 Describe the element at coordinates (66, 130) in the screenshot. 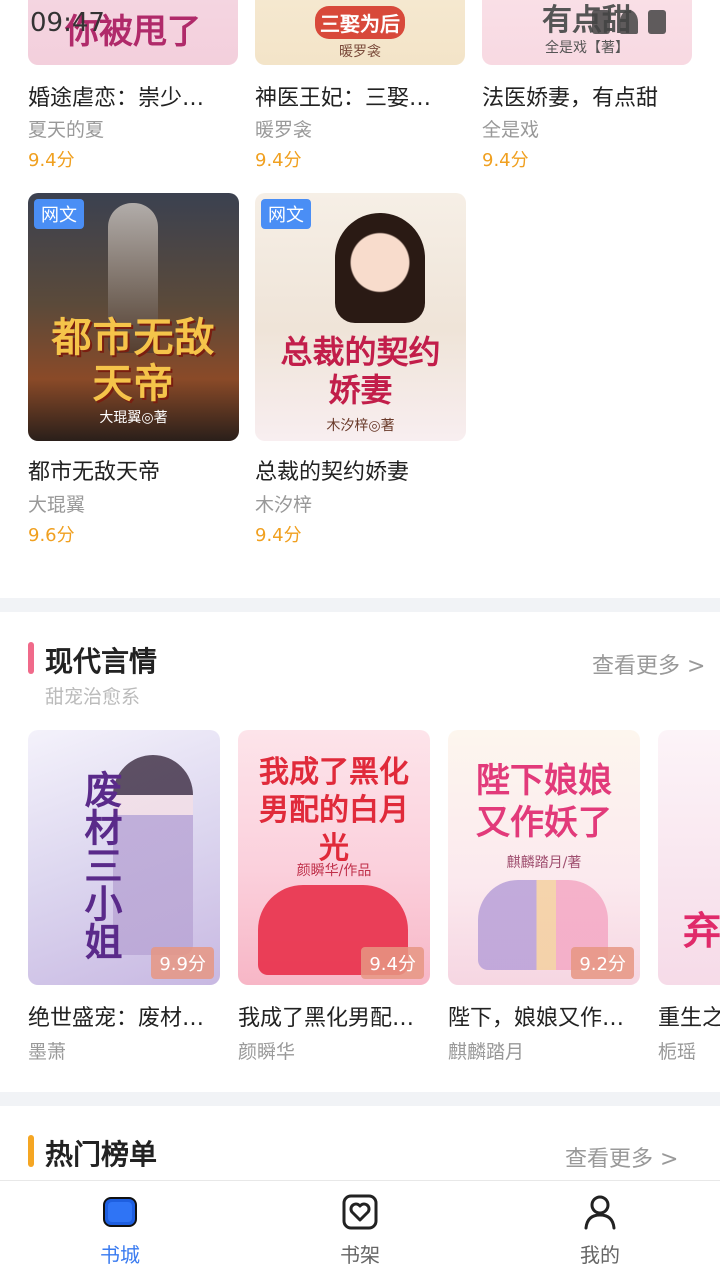

I see `book-author: 夏天的夏` at that location.